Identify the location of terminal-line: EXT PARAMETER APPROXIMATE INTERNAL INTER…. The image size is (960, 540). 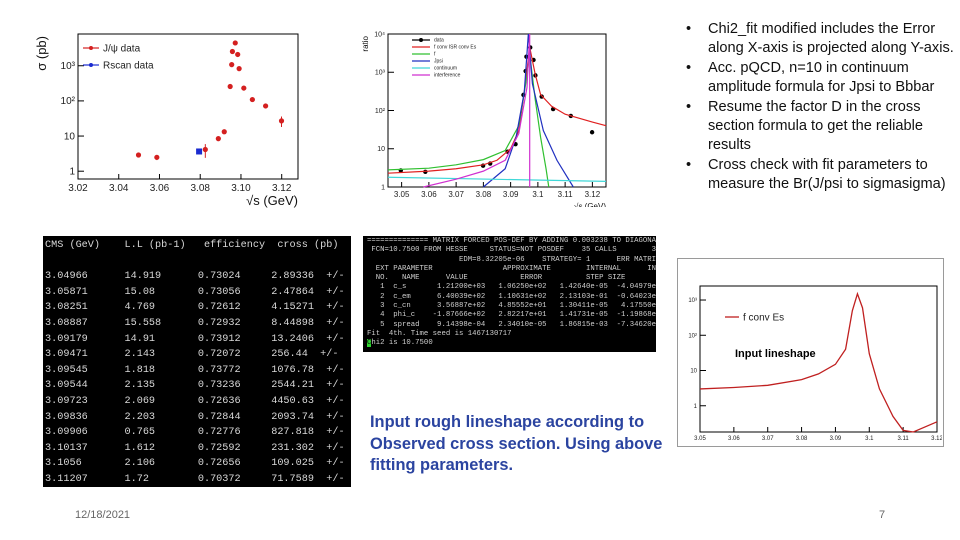
(511, 268).